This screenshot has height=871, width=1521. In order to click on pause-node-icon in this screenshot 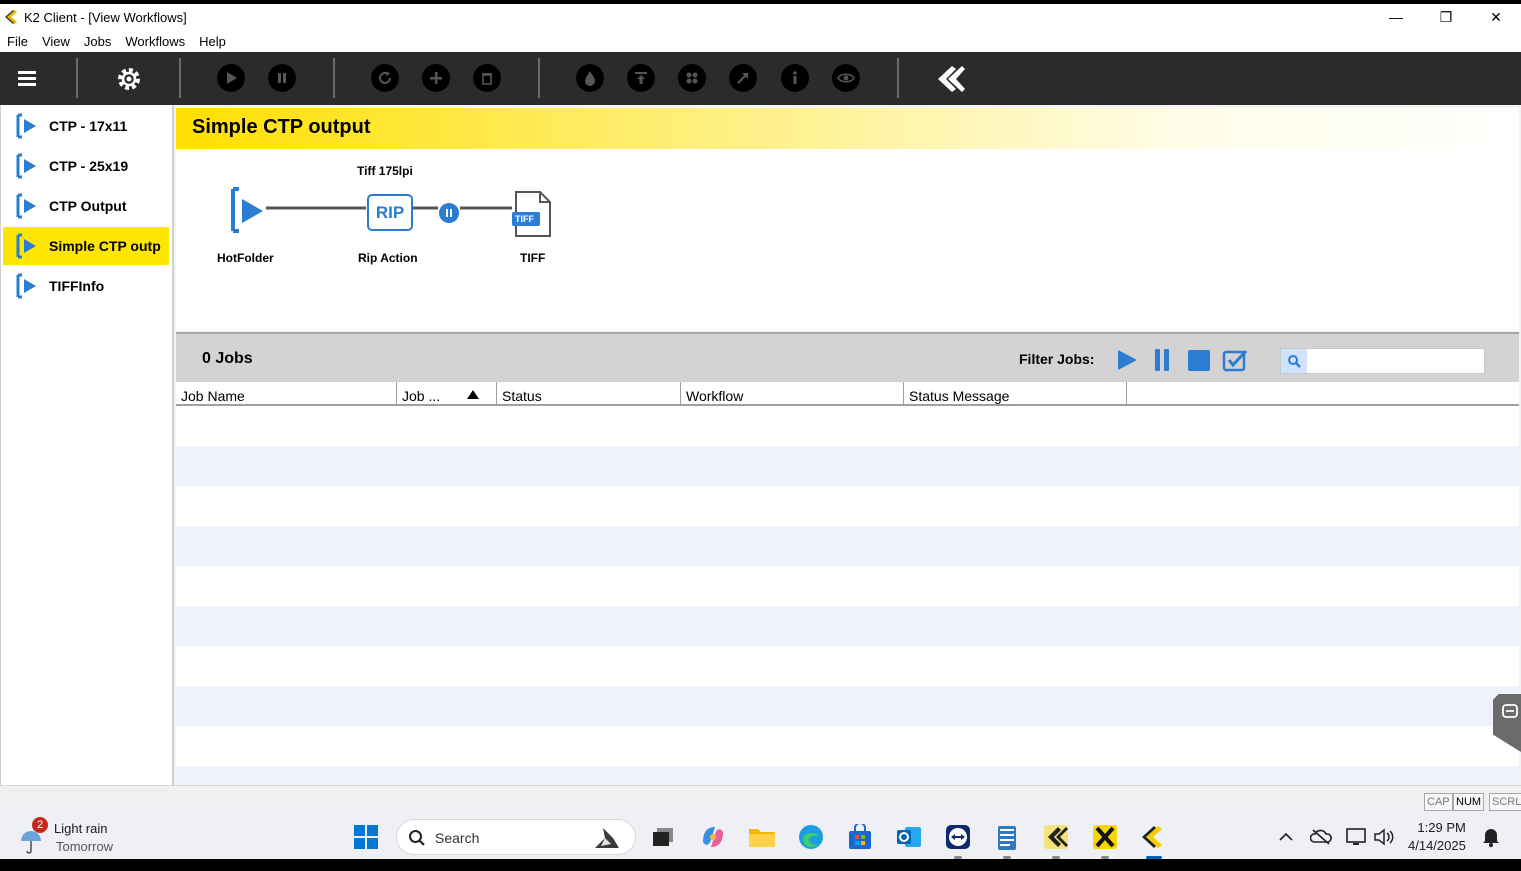, I will do `click(449, 213)`.